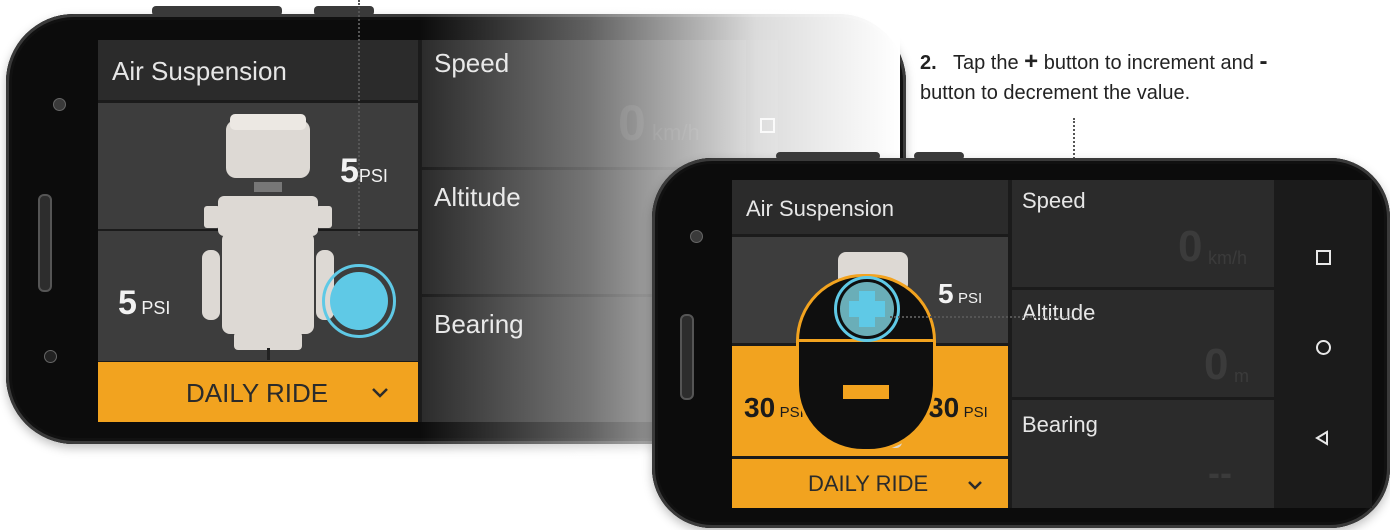 The image size is (1390, 530). Describe the element at coordinates (127, 303) in the screenshot. I see `rear-pressure-value: 5` at that location.